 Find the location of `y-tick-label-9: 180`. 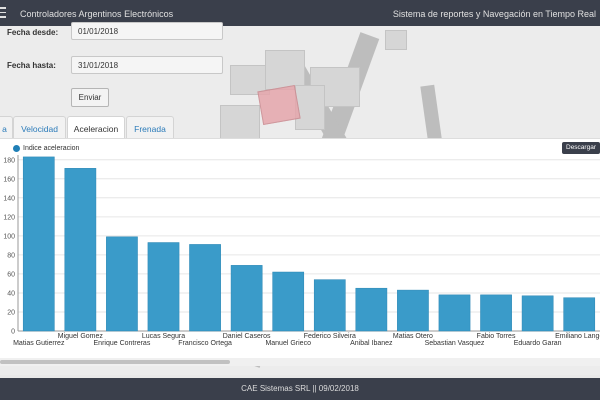

y-tick-label-9: 180 is located at coordinates (9, 160).